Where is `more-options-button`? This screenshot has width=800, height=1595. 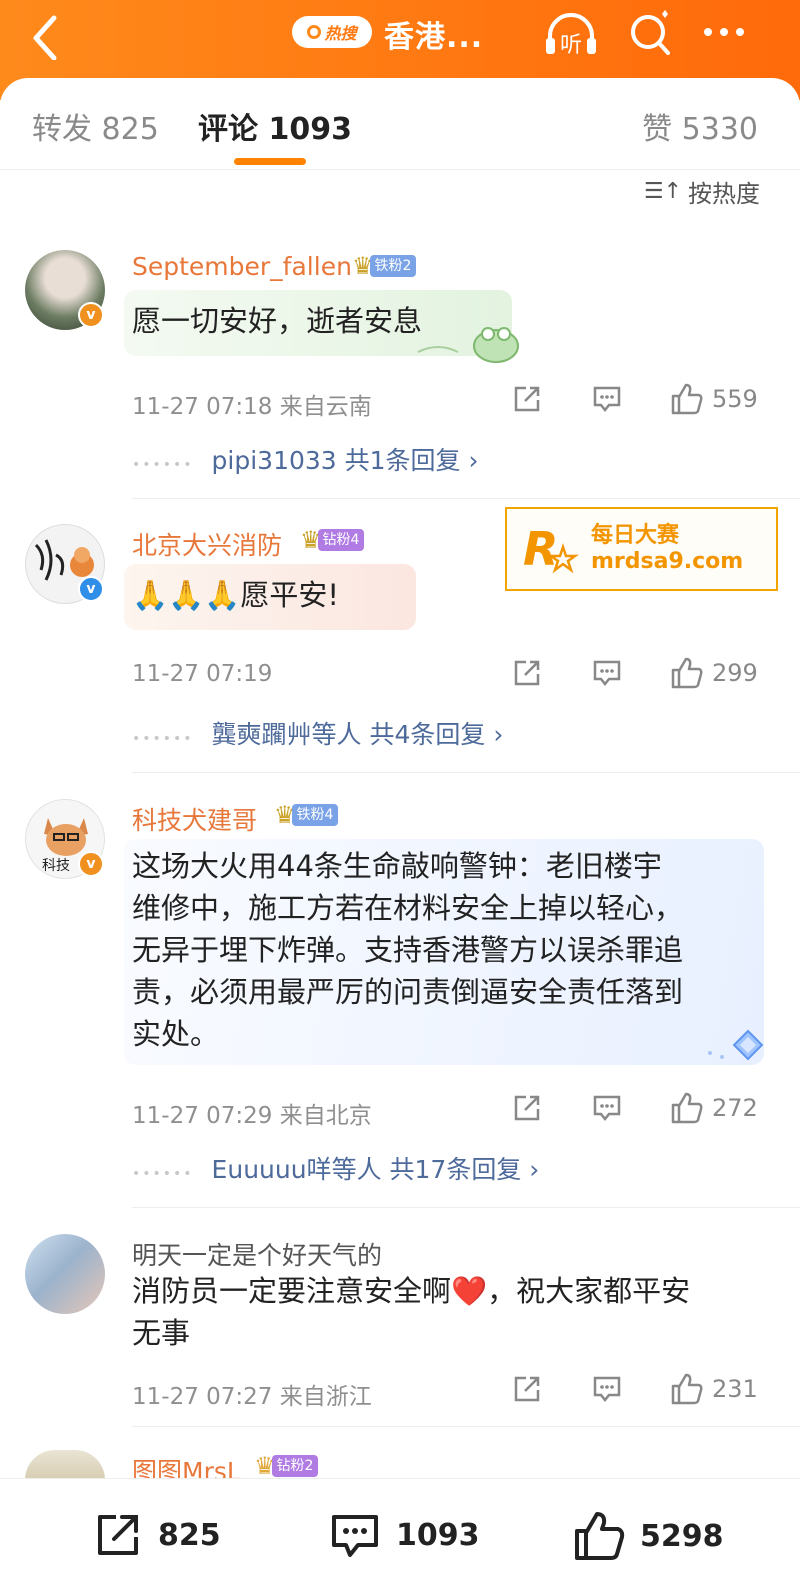
more-options-button is located at coordinates (729, 32).